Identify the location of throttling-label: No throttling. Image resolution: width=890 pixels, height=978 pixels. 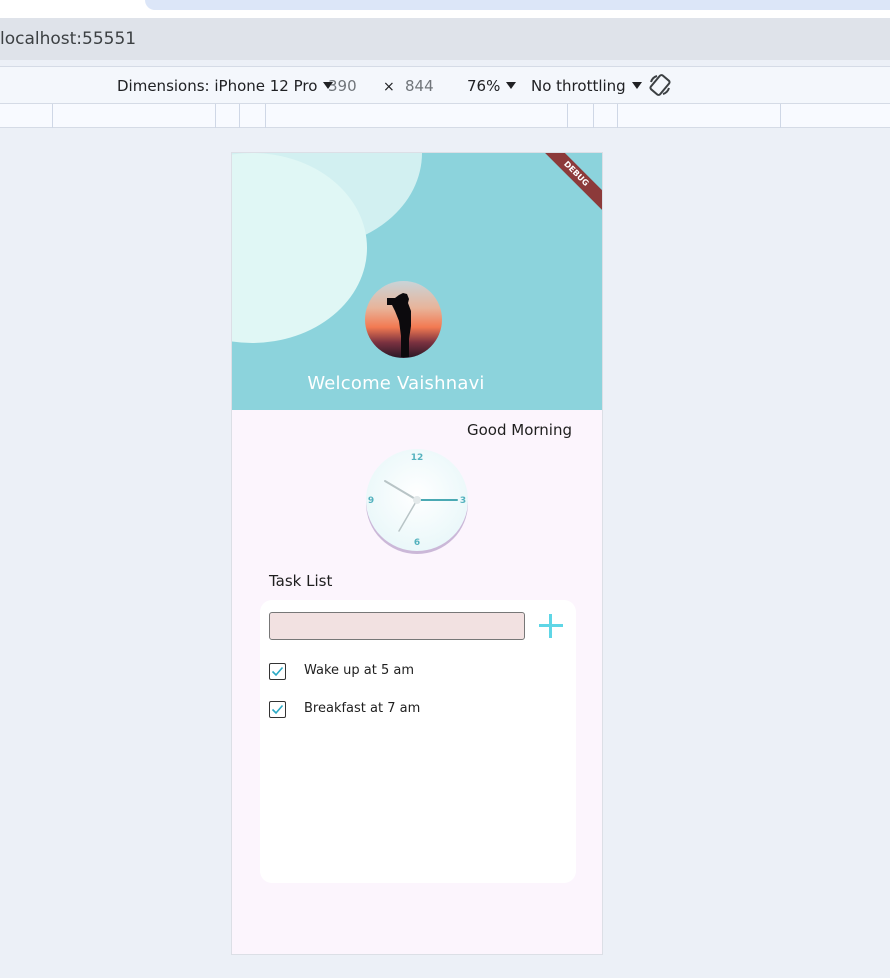
(578, 86).